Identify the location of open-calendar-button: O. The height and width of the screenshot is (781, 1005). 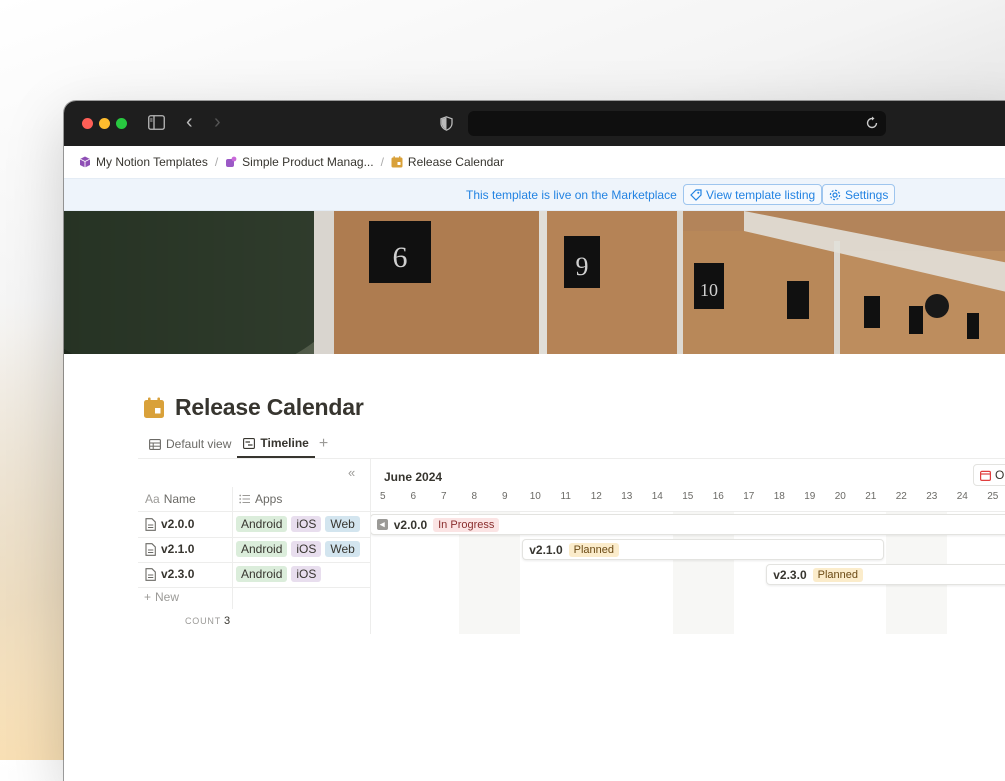
(989, 475).